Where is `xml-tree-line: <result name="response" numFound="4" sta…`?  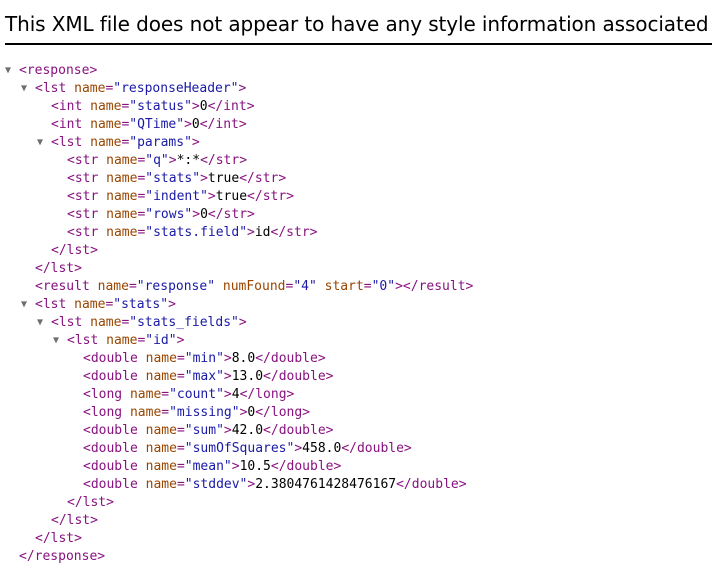
xml-tree-line: <result name="response" numFound="4" sta… is located at coordinates (247, 287).